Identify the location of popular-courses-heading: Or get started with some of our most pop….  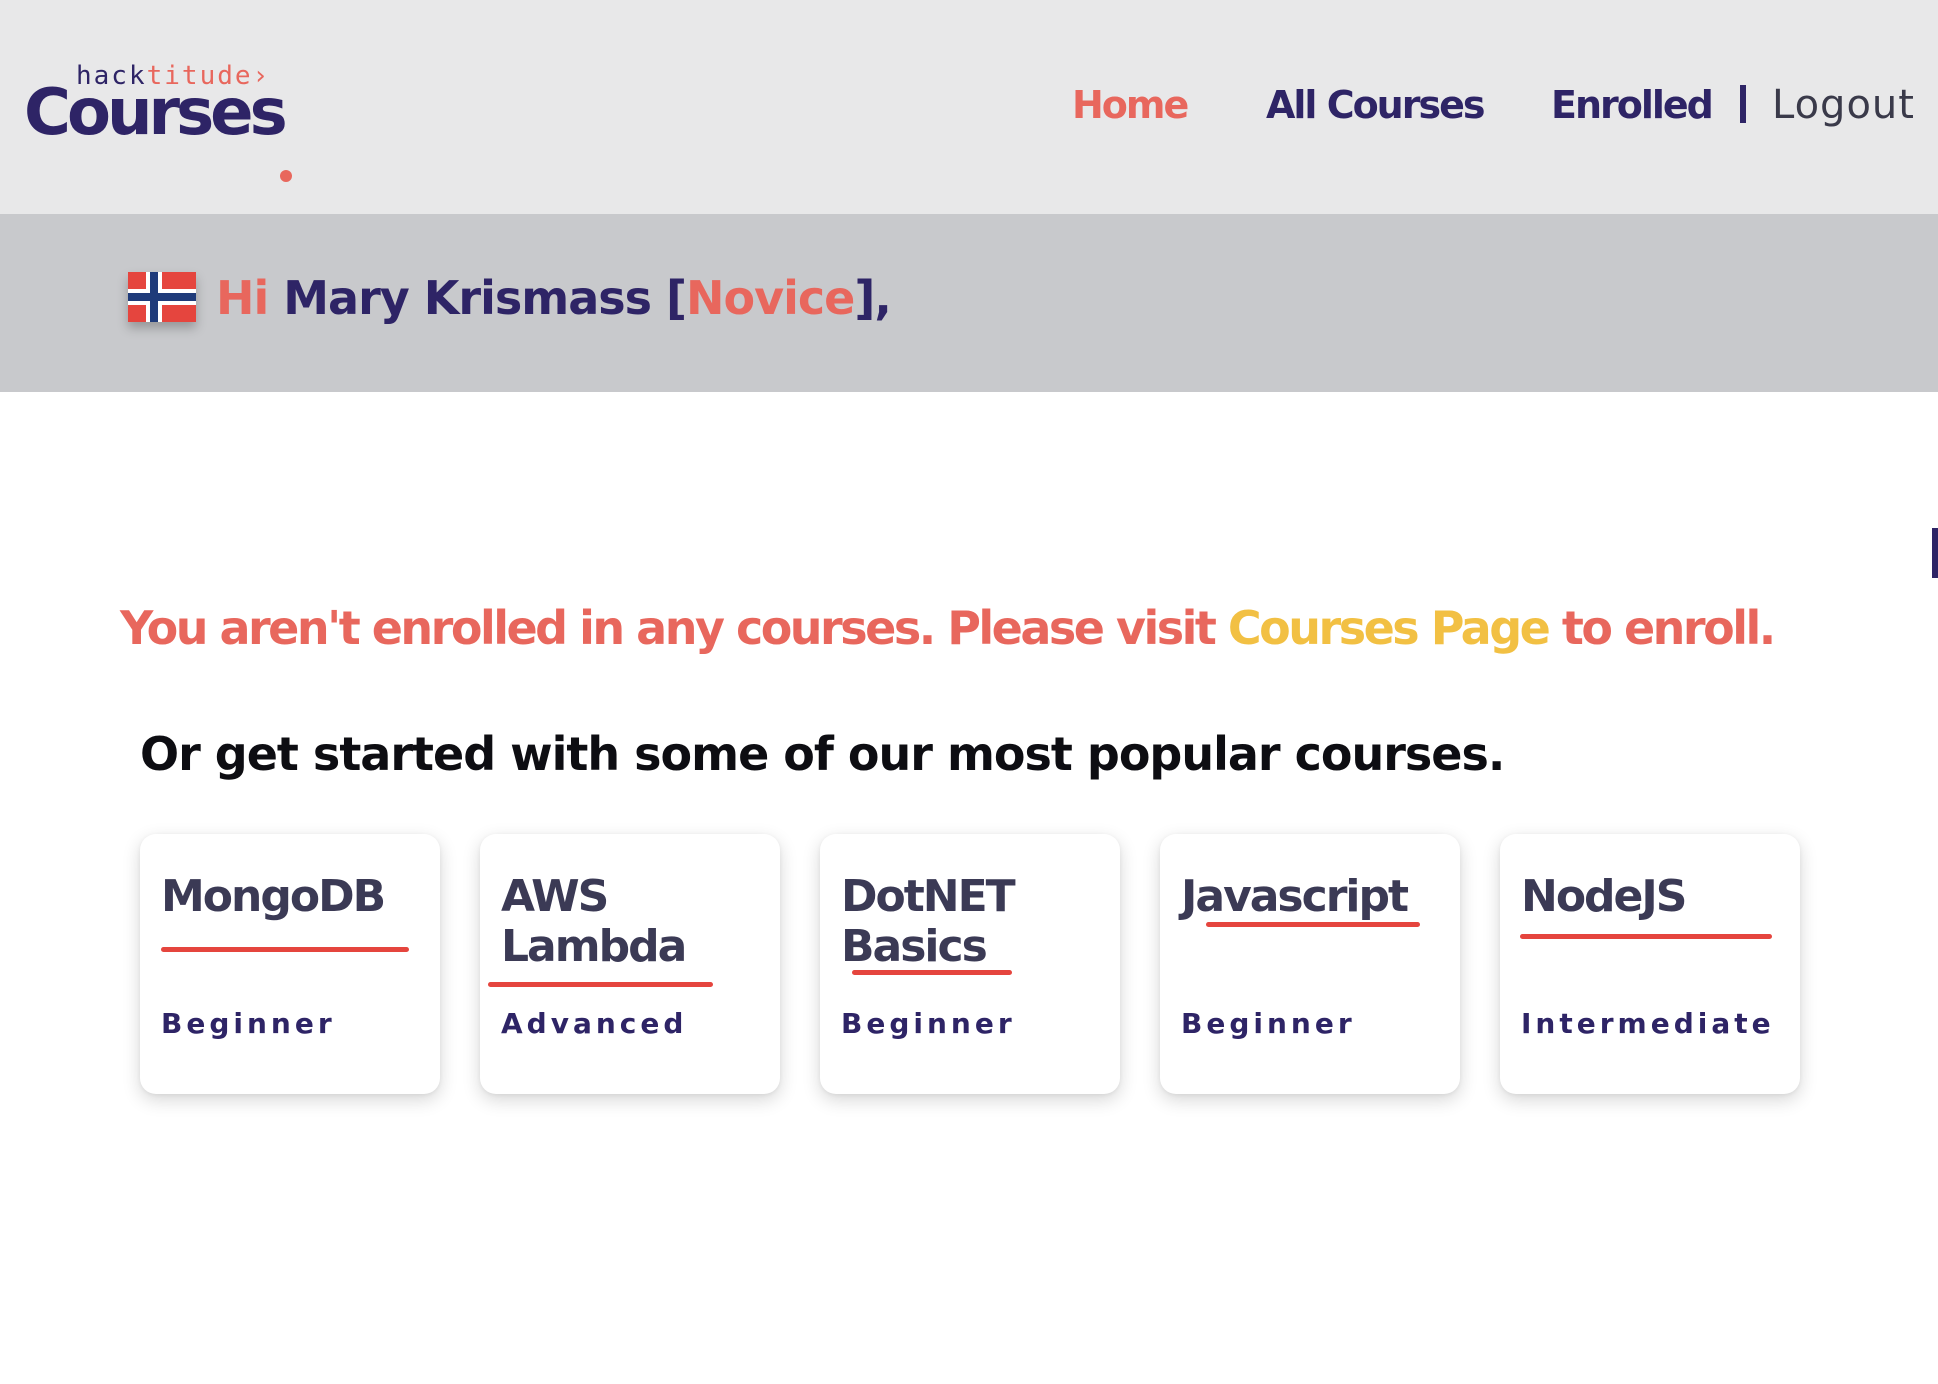
(822, 754).